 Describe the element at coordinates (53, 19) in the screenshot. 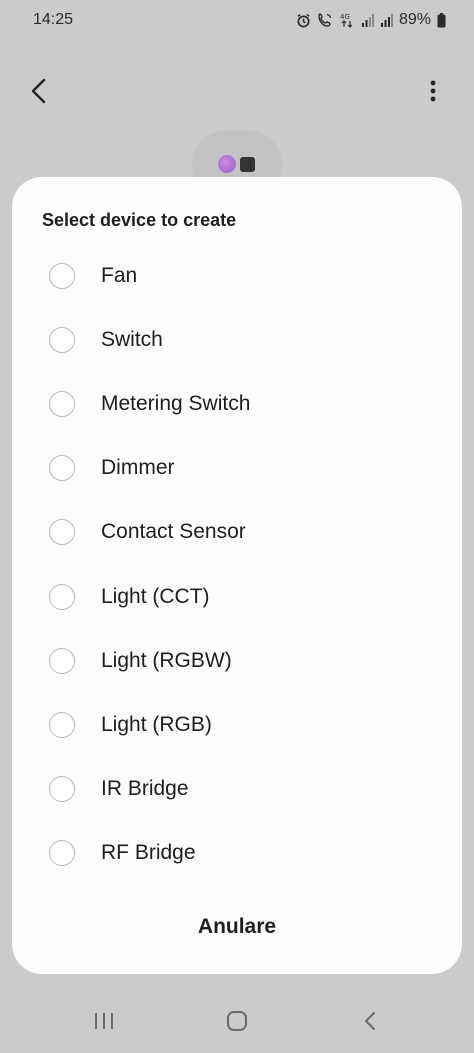

I see `status-time: 14:25` at that location.